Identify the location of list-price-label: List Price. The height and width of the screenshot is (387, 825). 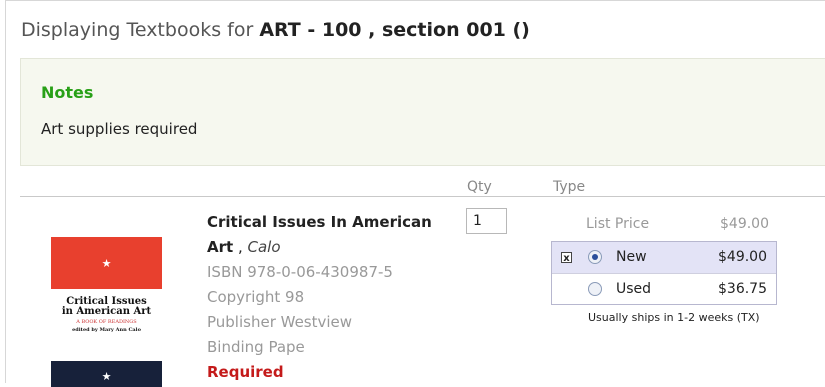
(618, 224).